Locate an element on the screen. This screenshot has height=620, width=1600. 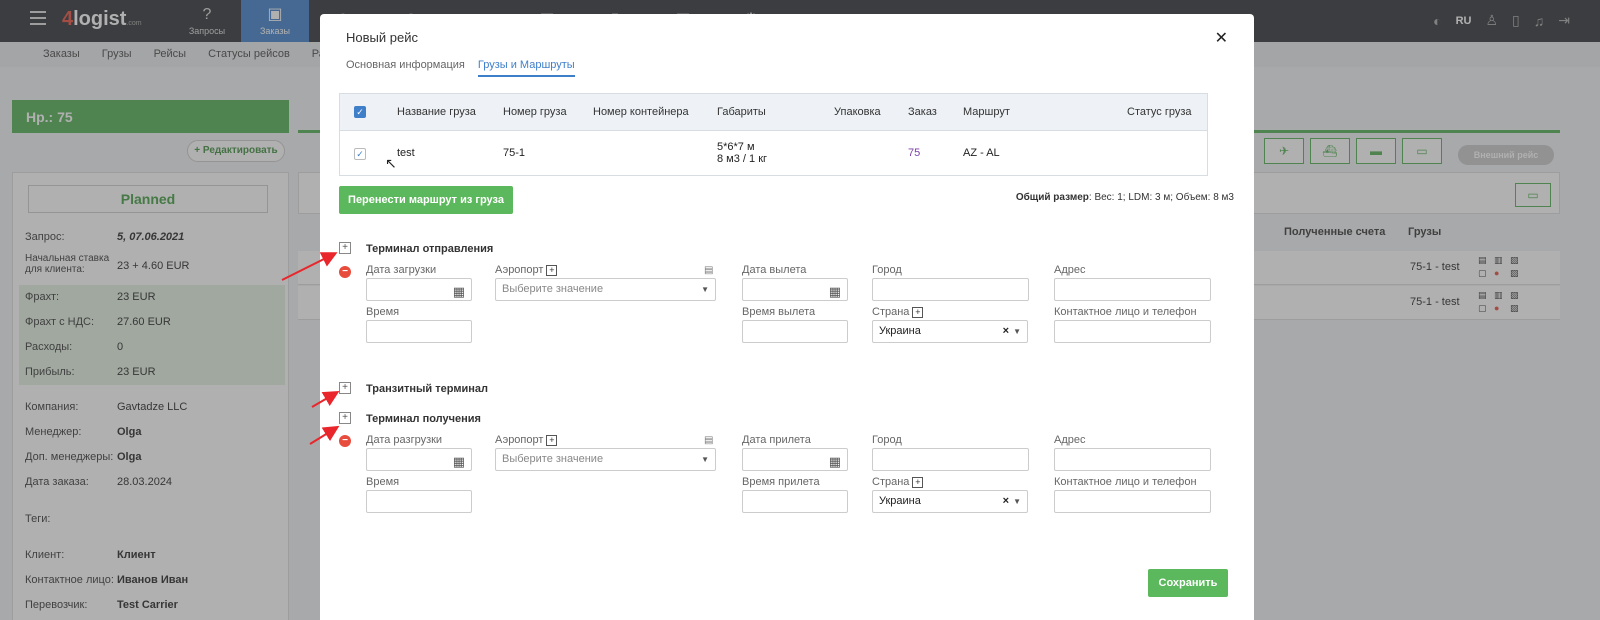
annotation-arrows is located at coordinates (310, 348).